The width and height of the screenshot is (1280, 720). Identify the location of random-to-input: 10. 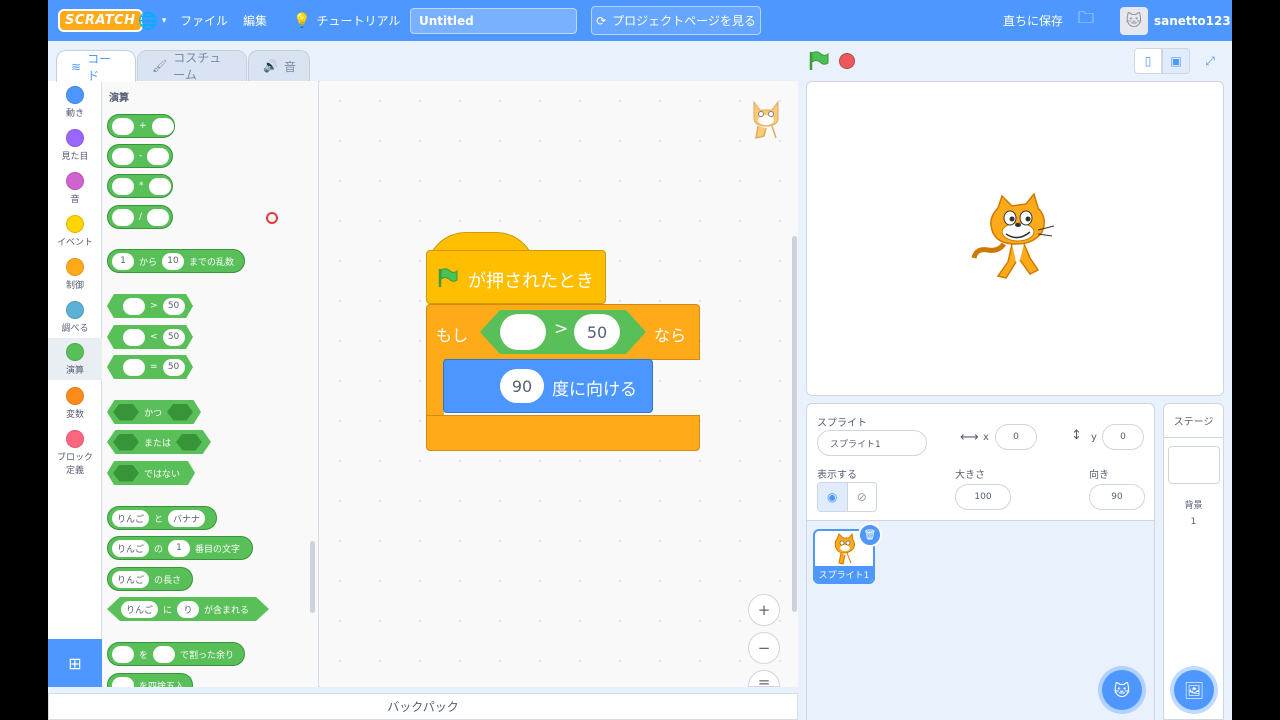
(173, 261).